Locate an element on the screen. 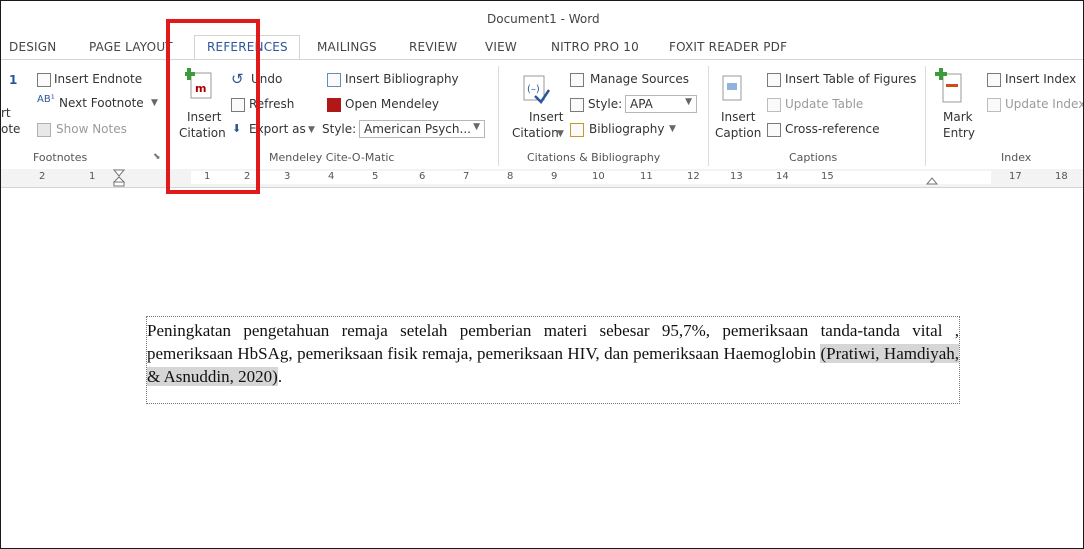  ruler-number: 4 is located at coordinates (331, 176).